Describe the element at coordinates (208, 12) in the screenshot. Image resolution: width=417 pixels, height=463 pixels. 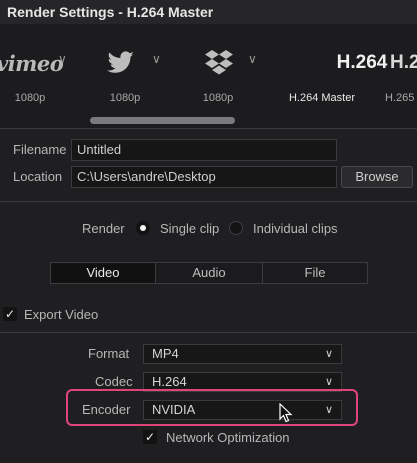
I see `window-title: Render Settings - H.264 Master` at that location.